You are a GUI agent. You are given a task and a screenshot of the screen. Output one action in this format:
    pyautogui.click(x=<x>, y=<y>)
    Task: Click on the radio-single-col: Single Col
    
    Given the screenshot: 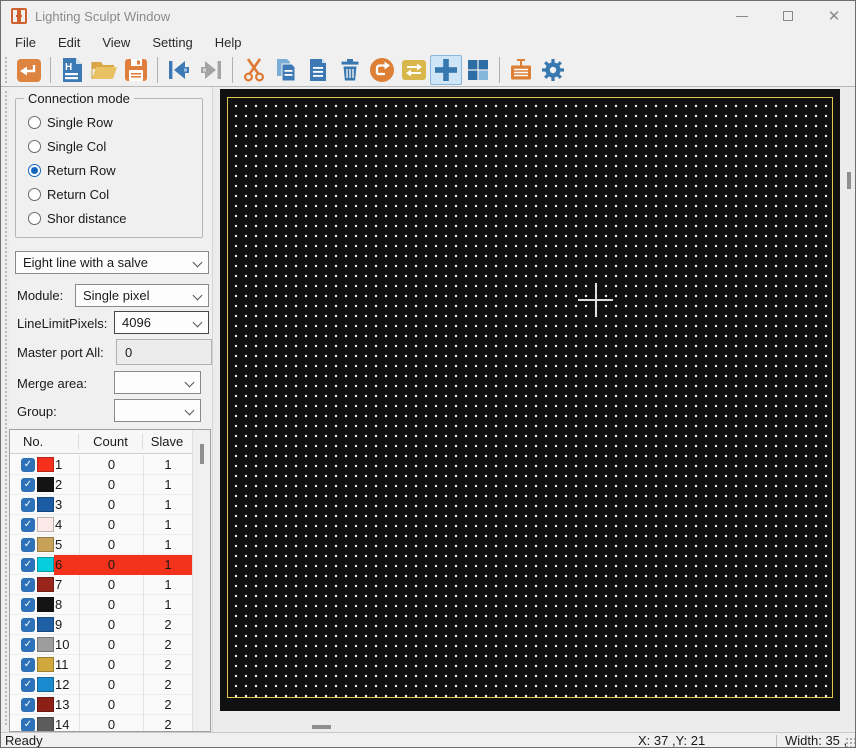 What is the action you would take?
    pyautogui.click(x=67, y=146)
    